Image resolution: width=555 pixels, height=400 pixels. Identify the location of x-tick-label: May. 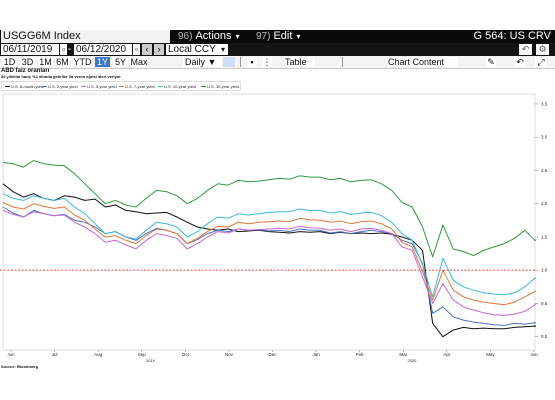
(490, 354).